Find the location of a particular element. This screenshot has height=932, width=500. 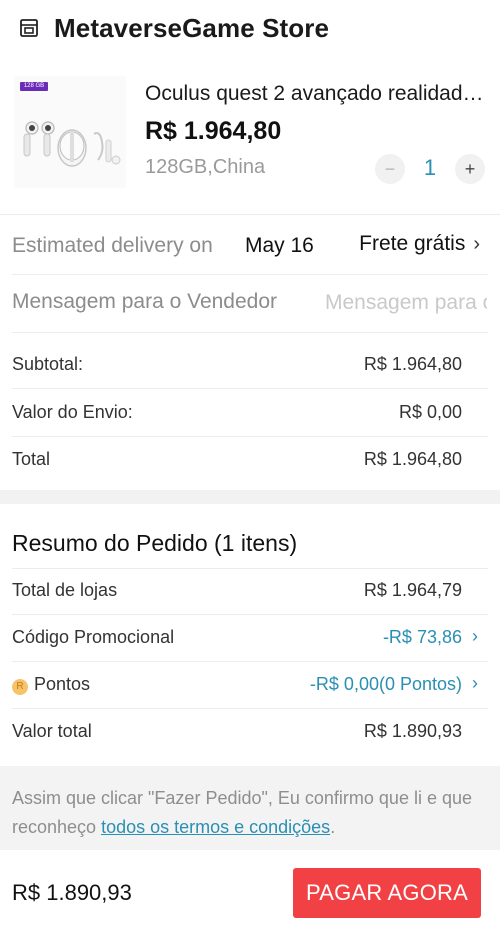

store-name: MetaverseGame Store is located at coordinates (191, 28).